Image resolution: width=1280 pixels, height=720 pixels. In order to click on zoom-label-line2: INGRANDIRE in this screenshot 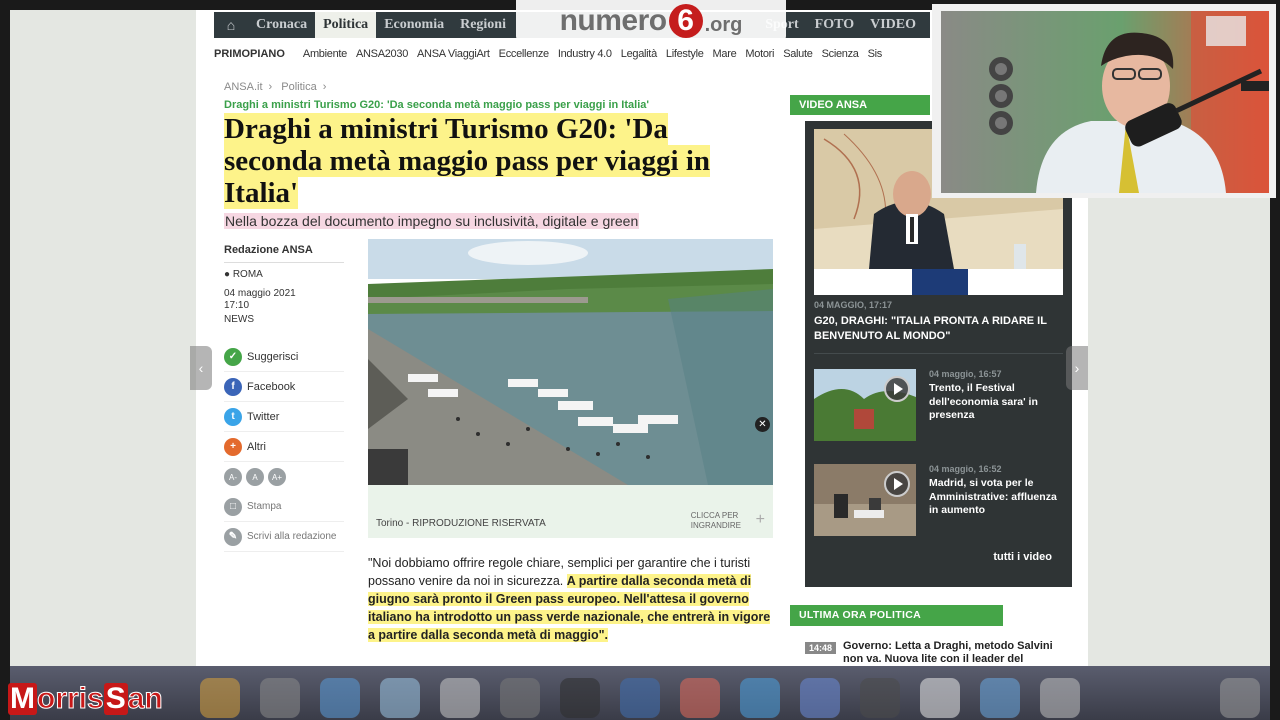, I will do `click(715, 525)`.